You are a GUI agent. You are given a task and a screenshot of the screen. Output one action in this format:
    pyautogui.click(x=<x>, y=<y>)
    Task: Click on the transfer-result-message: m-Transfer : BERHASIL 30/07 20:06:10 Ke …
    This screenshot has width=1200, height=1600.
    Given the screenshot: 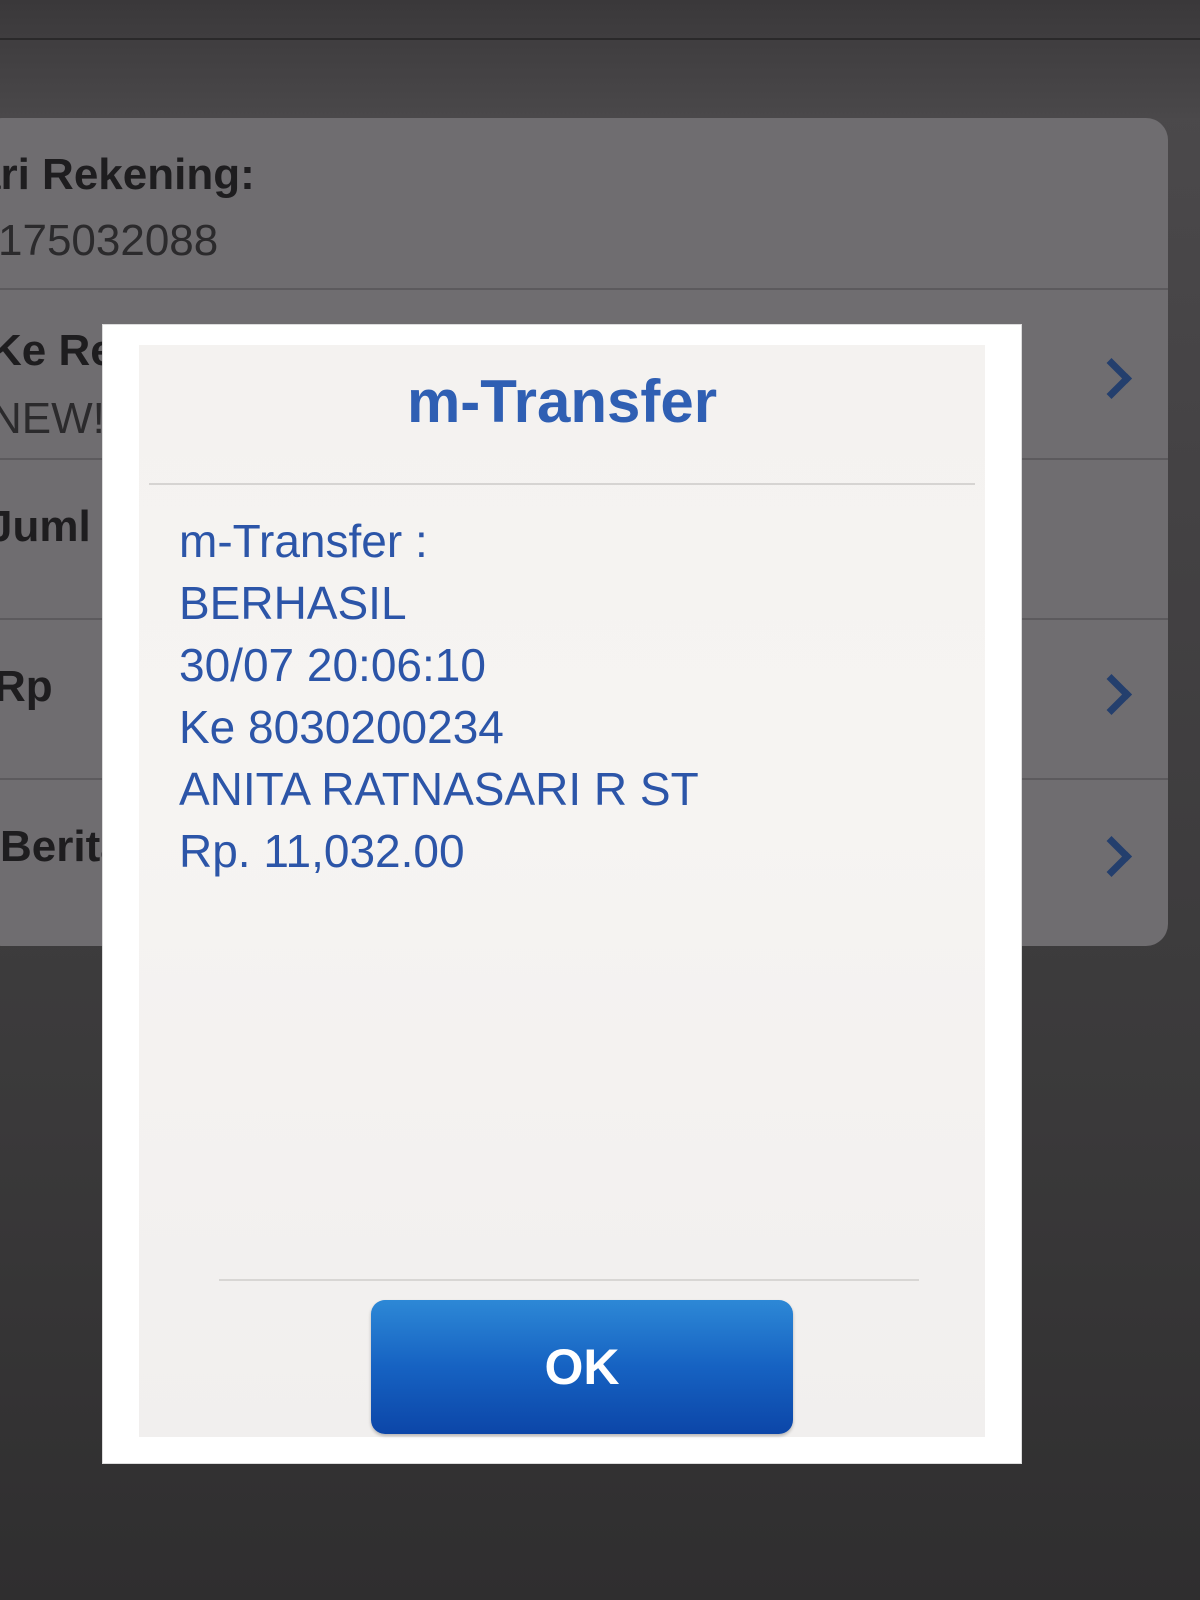 What is the action you would take?
    pyautogui.click(x=559, y=696)
    